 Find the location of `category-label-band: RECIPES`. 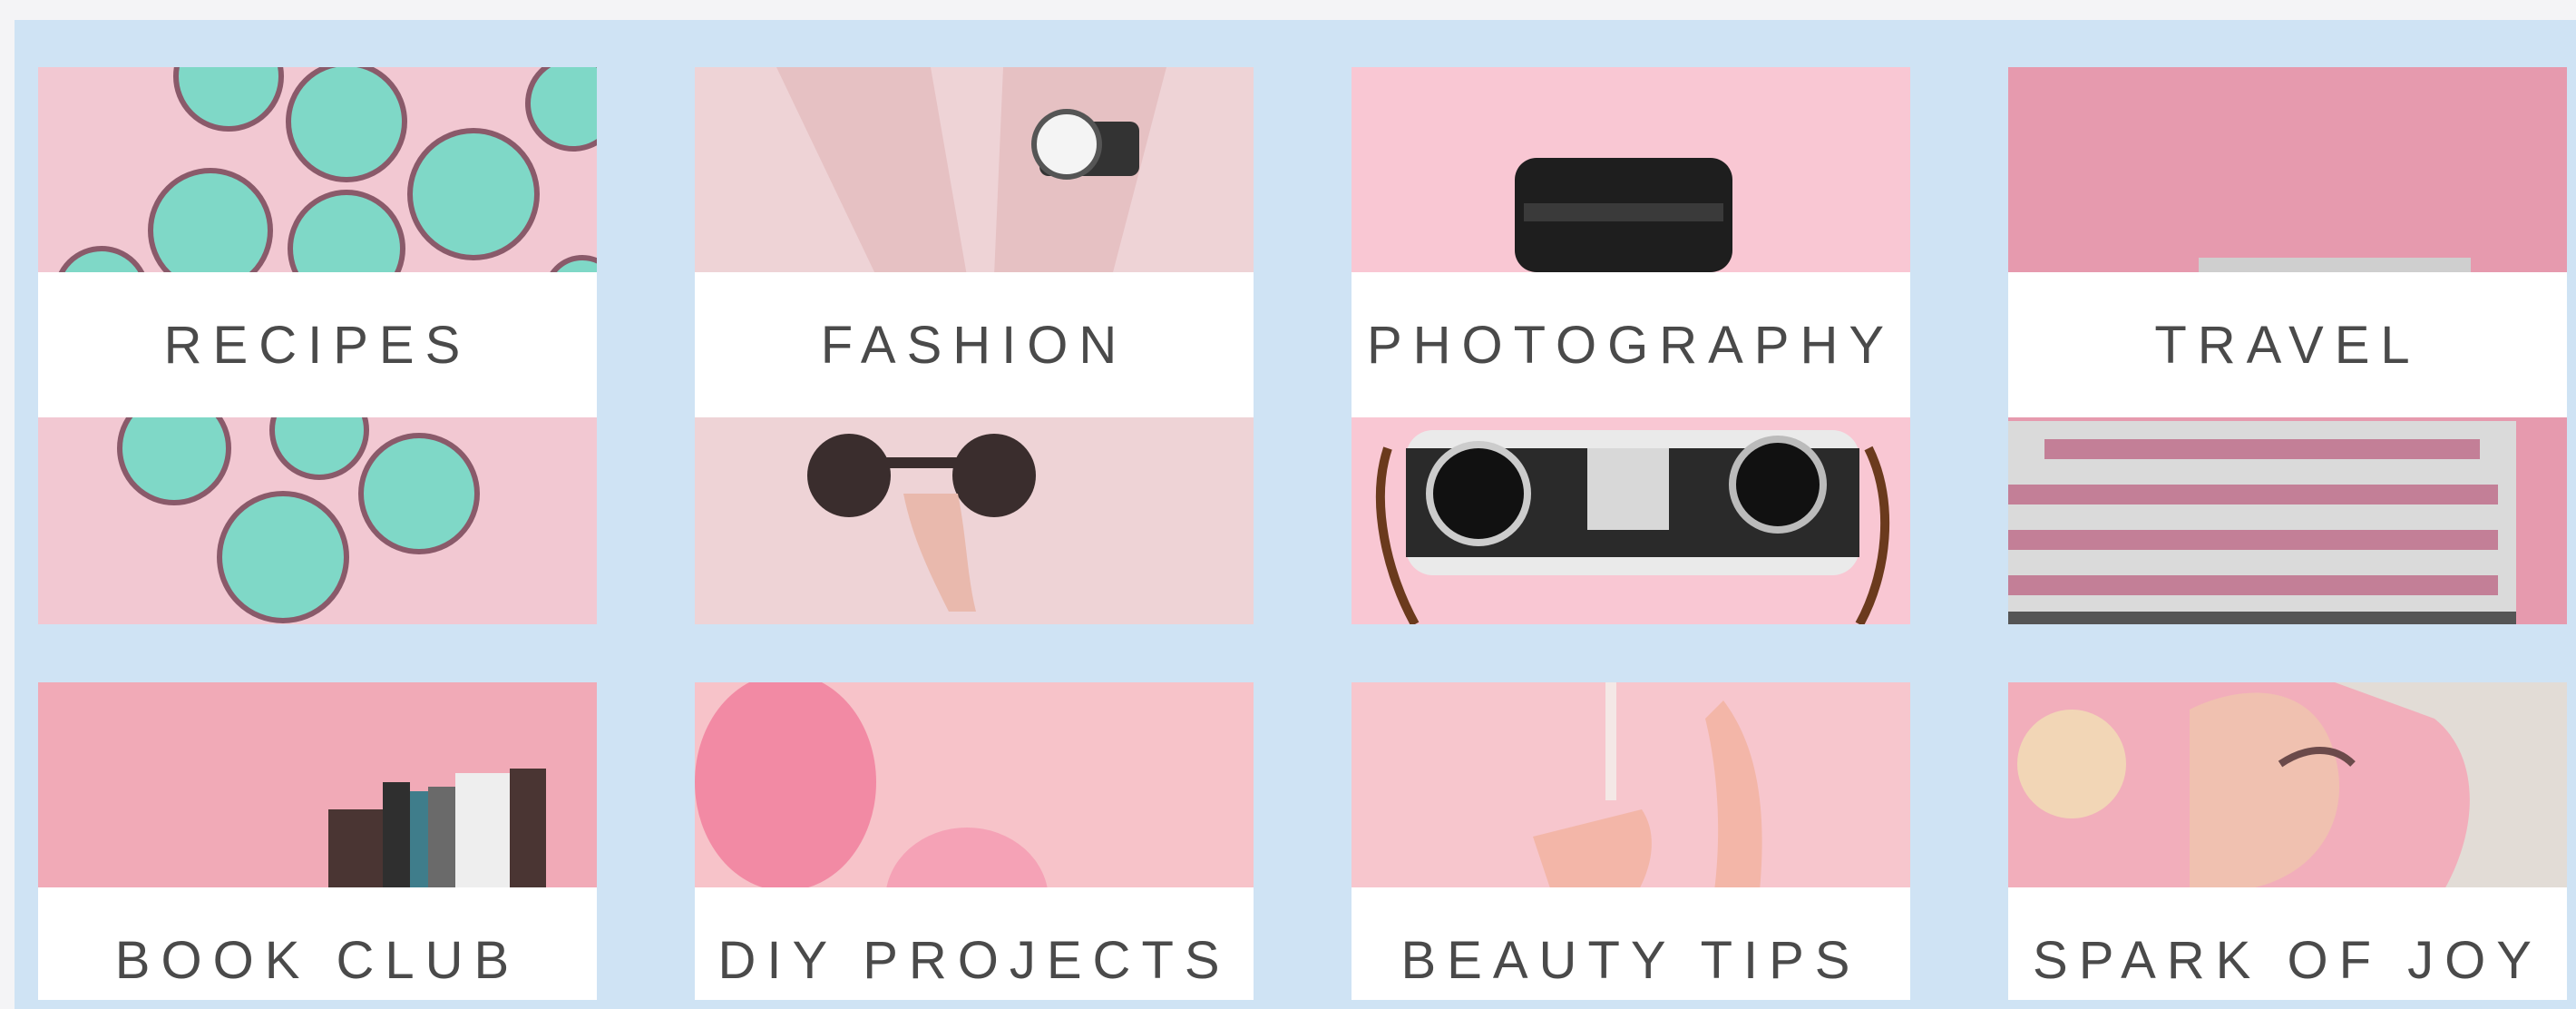

category-label-band: RECIPES is located at coordinates (317, 345).